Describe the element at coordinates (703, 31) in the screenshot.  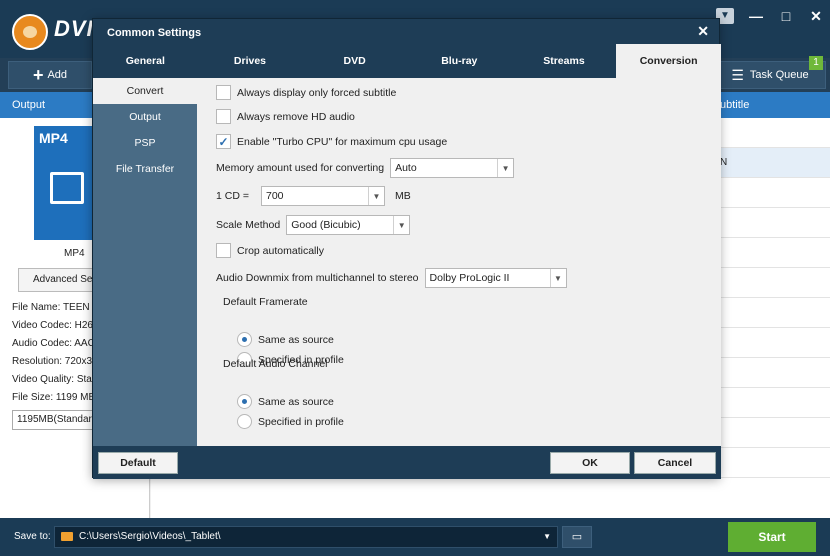
I see `close-icon: ✕` at that location.